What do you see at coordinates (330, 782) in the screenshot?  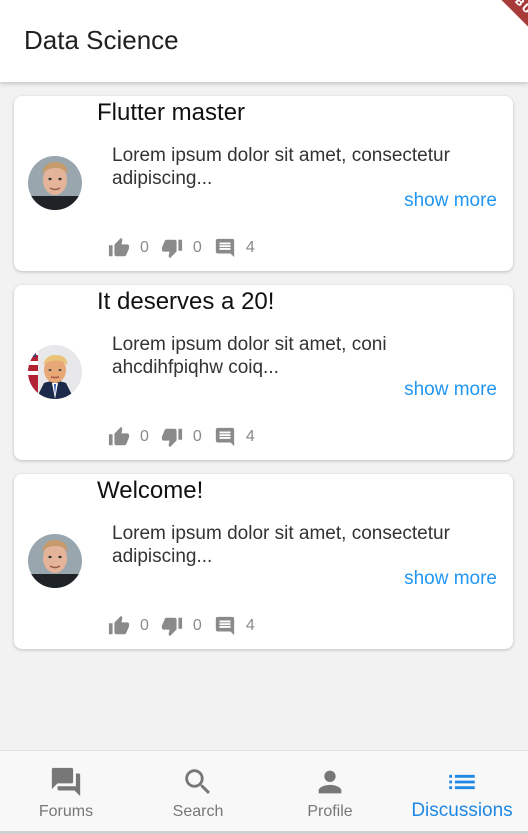 I see `person-icon` at bounding box center [330, 782].